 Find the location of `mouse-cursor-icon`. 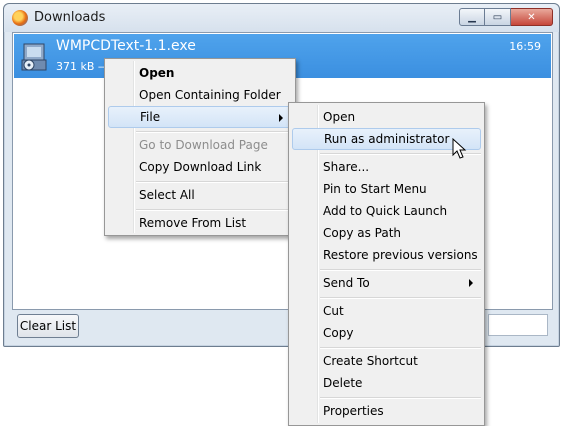

mouse-cursor-icon is located at coordinates (459, 148).